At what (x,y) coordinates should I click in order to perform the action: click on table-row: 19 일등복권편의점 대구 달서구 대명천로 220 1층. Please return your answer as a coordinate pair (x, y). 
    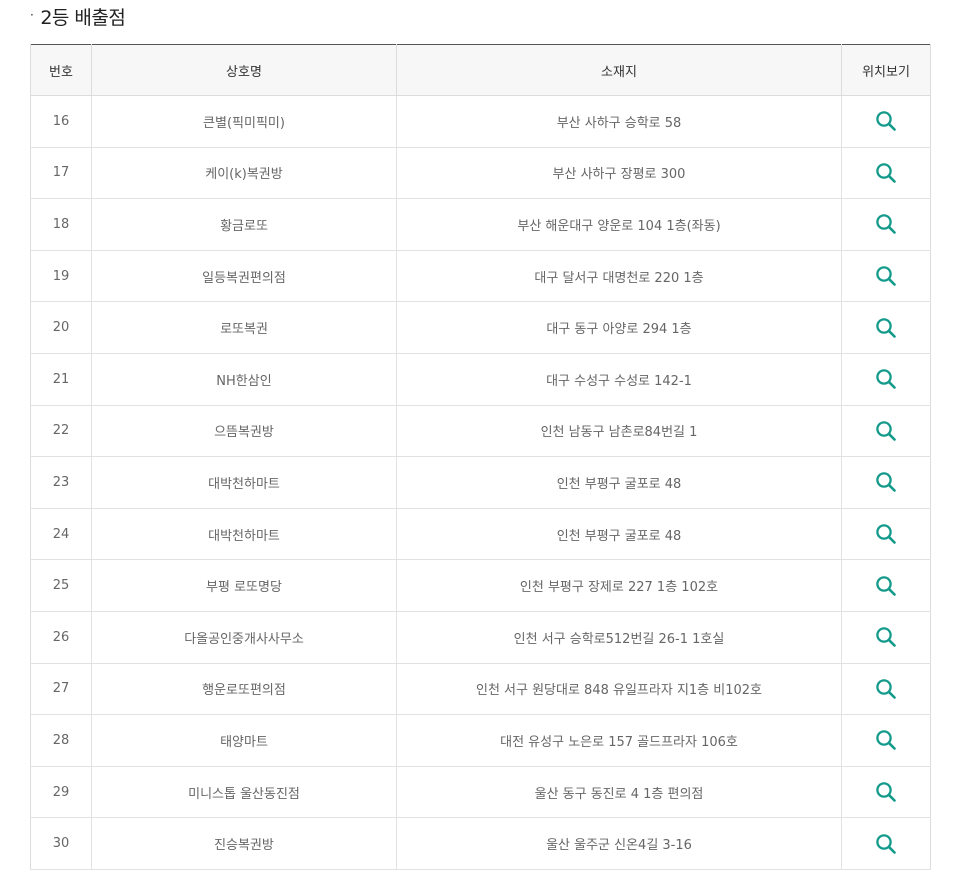
    Looking at the image, I should click on (480, 276).